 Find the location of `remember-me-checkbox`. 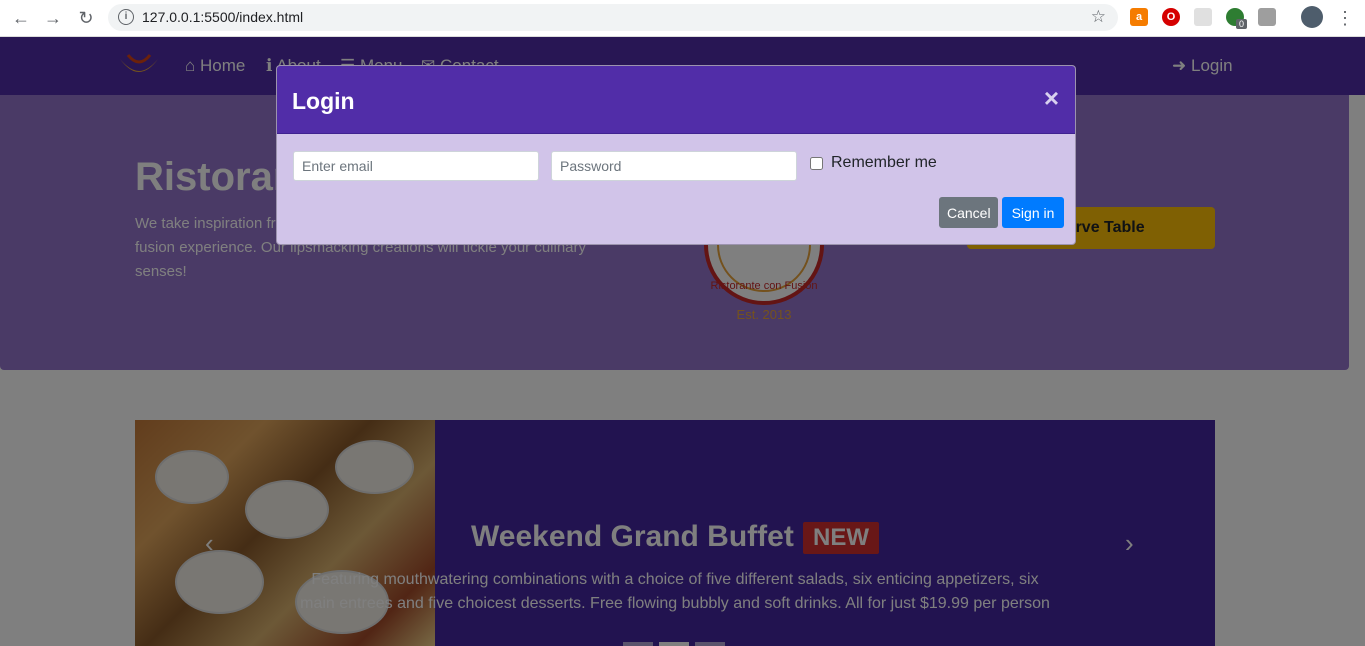

remember-me-checkbox is located at coordinates (816, 163).